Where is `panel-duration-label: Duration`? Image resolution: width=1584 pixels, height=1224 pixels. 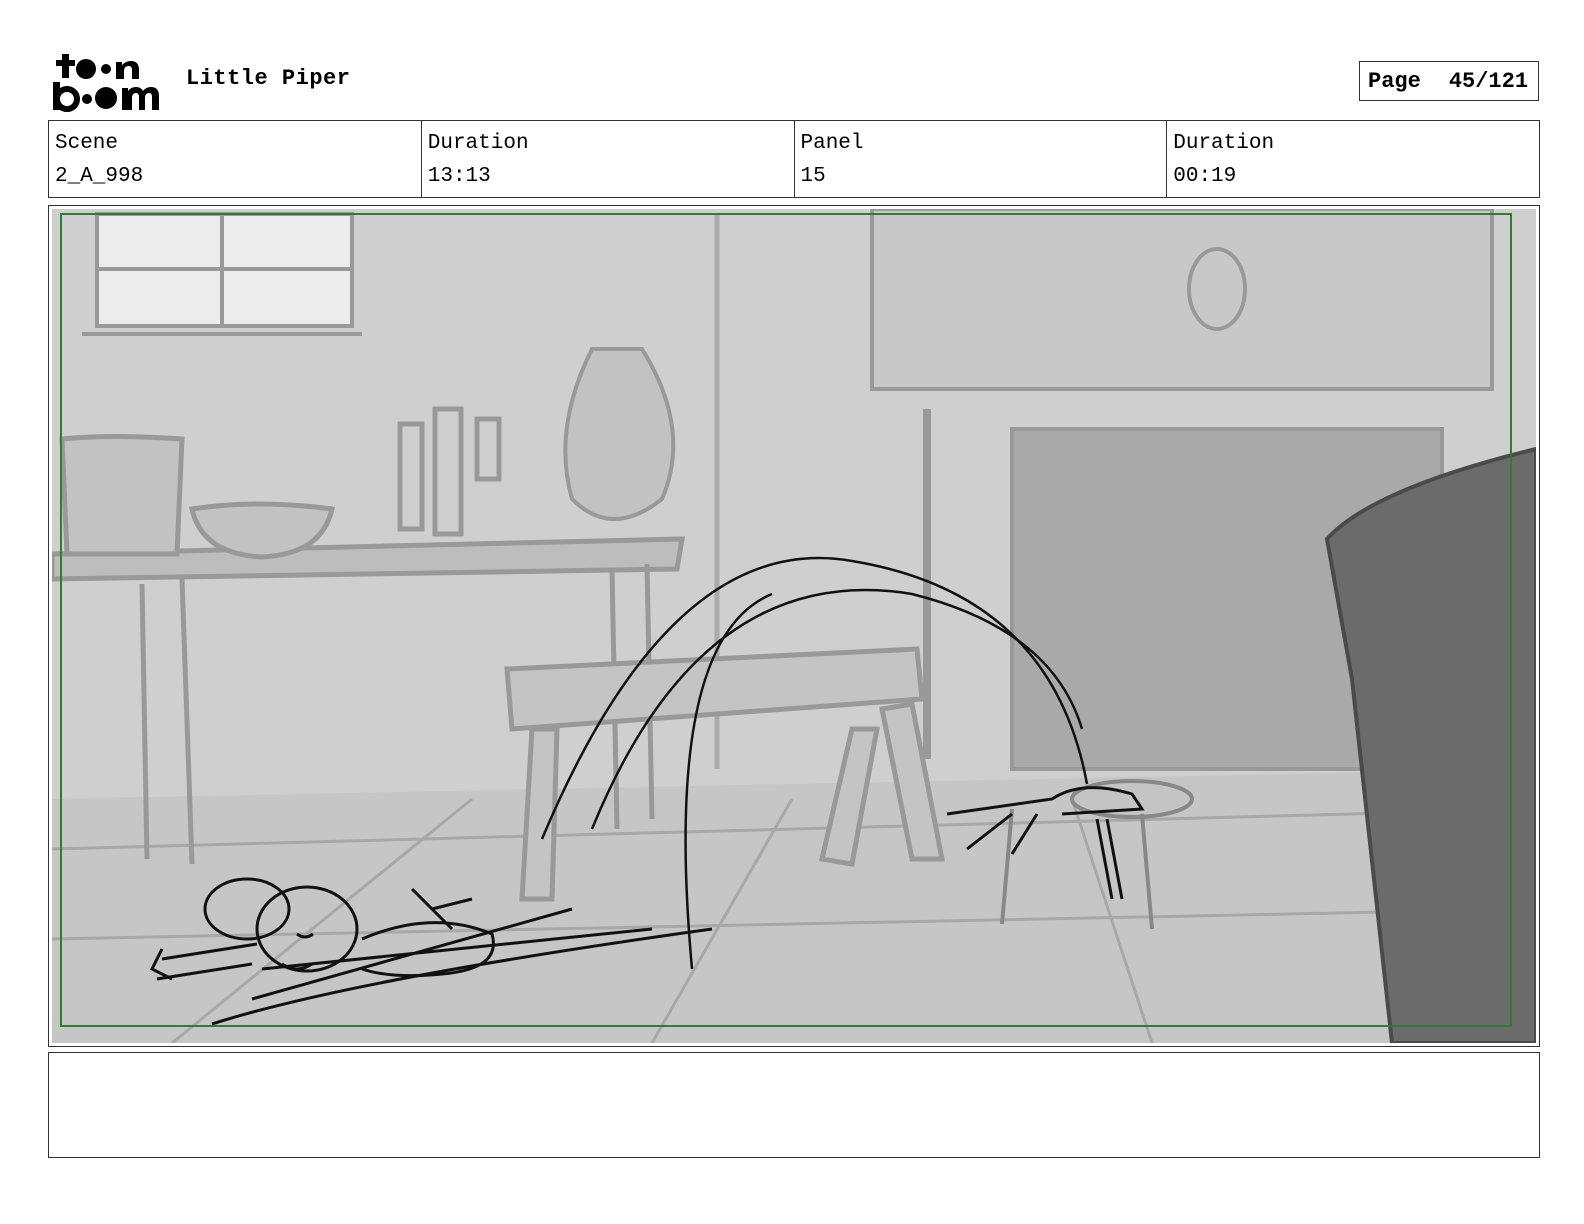 panel-duration-label: Duration is located at coordinates (1224, 143).